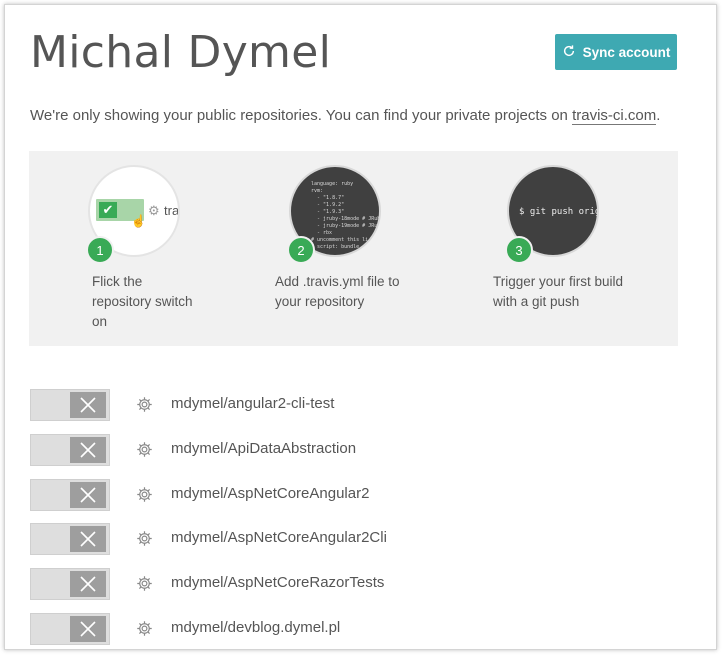 Image resolution: width=725 pixels, height=656 pixels. What do you see at coordinates (558, 212) in the screenshot?
I see `git-push-command: $ git push origin` at bounding box center [558, 212].